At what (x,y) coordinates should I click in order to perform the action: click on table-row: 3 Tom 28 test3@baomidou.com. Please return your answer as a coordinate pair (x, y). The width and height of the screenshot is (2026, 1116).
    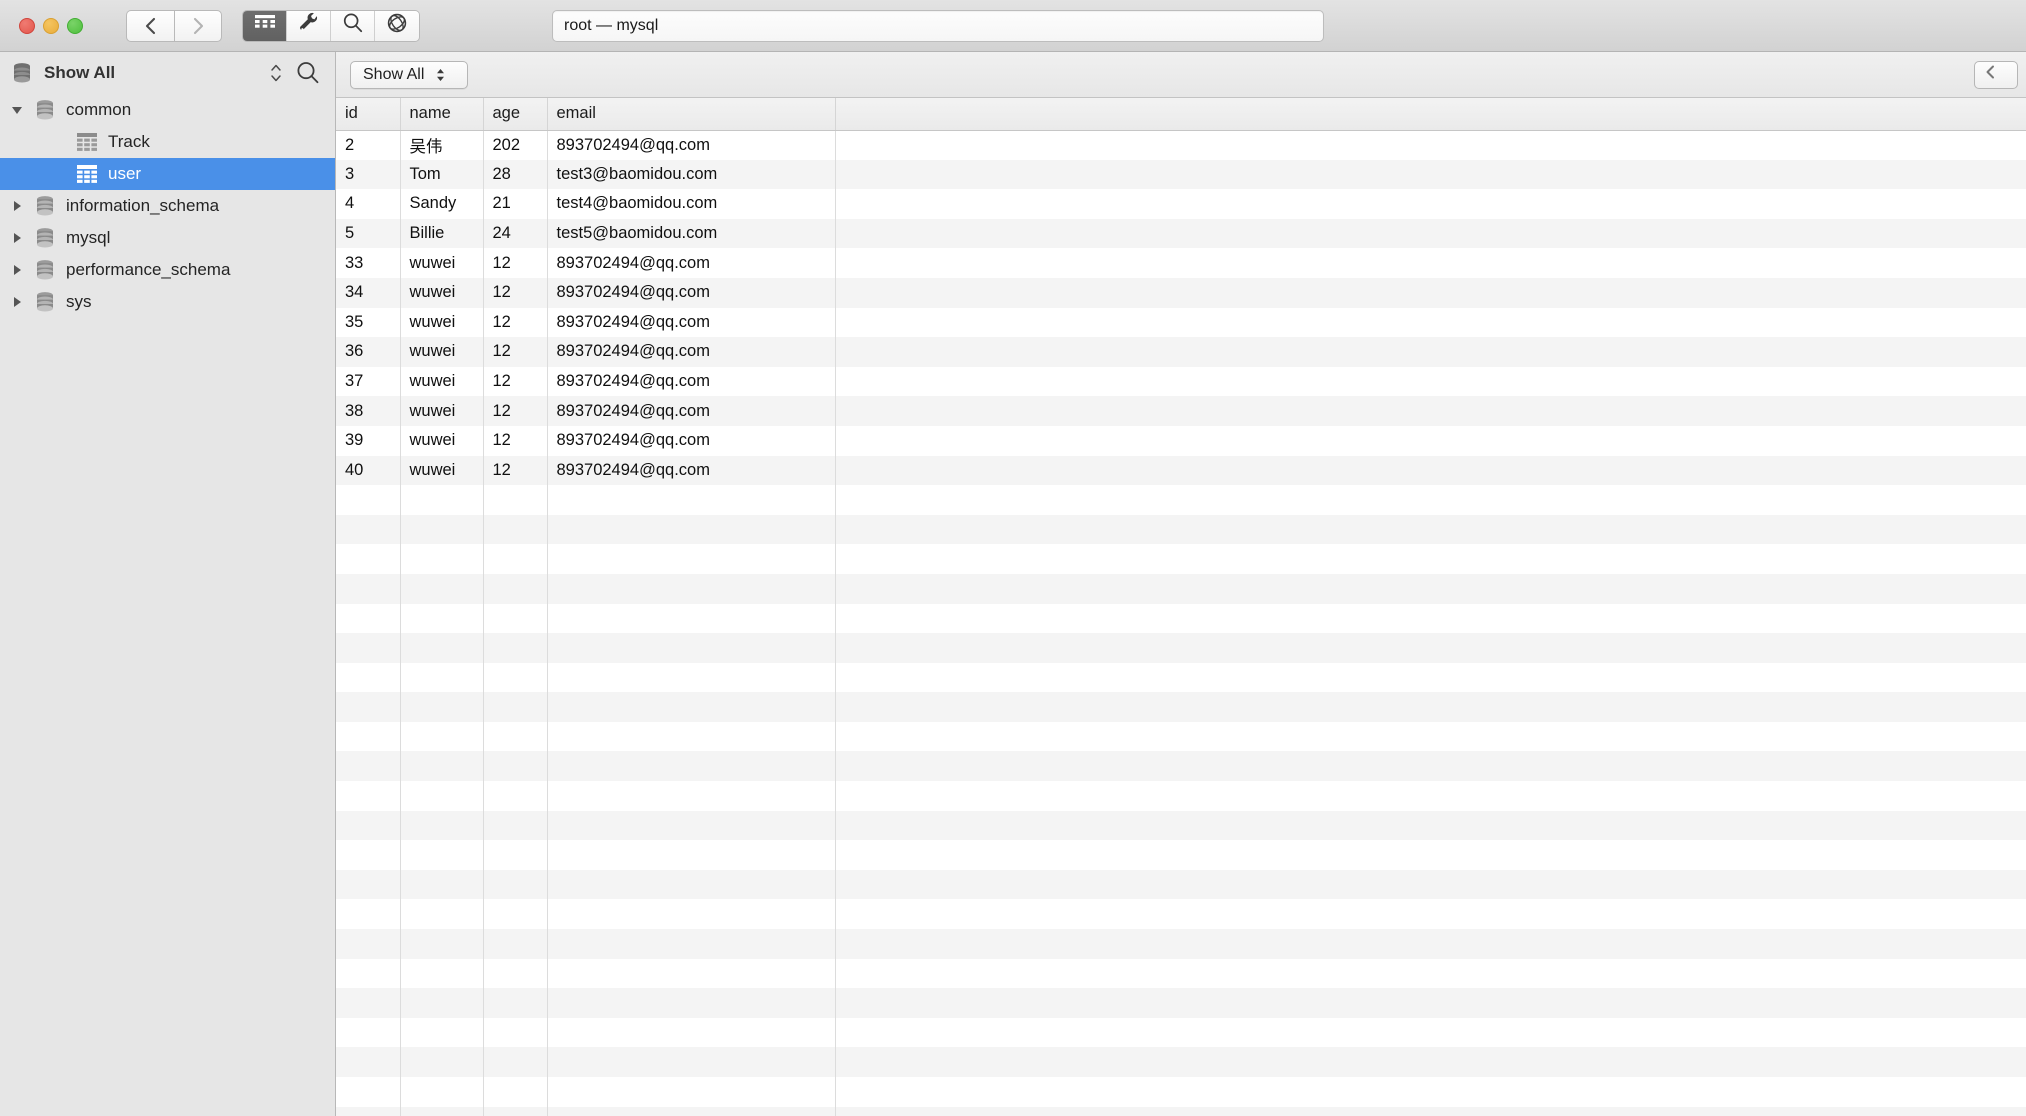
    Looking at the image, I should click on (1181, 174).